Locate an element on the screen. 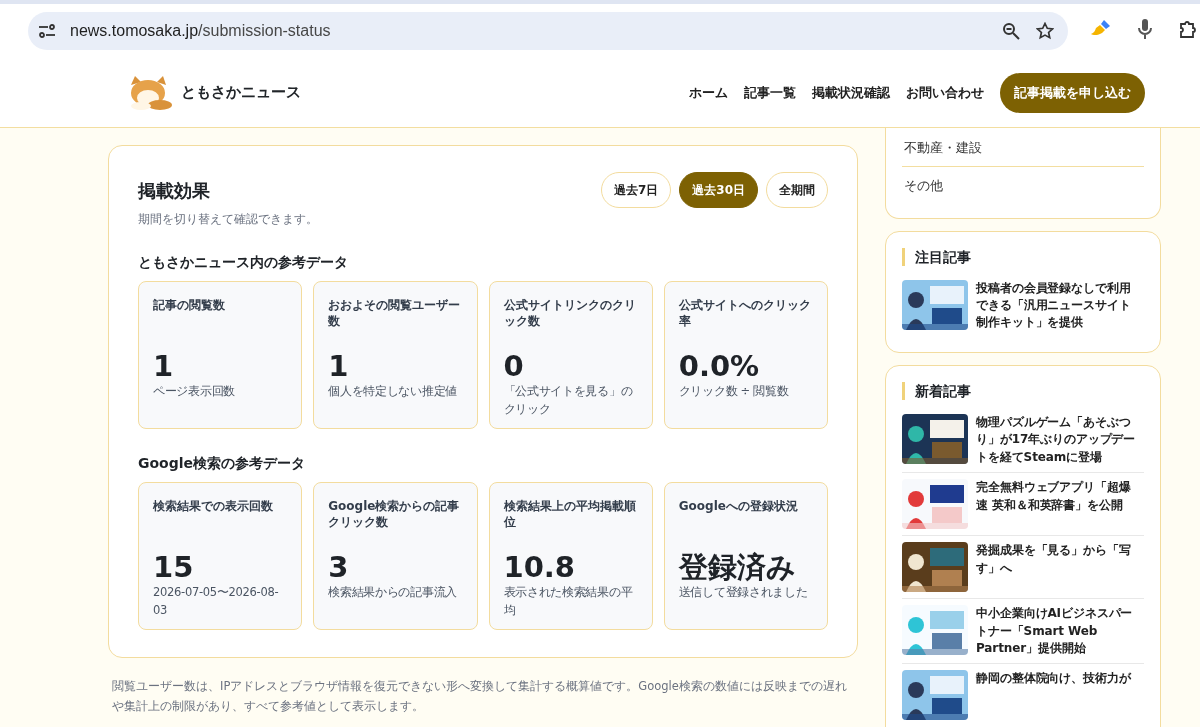 This screenshot has width=1200, height=727. metric-note: 表示された検索結果の平均 is located at coordinates (568, 602).